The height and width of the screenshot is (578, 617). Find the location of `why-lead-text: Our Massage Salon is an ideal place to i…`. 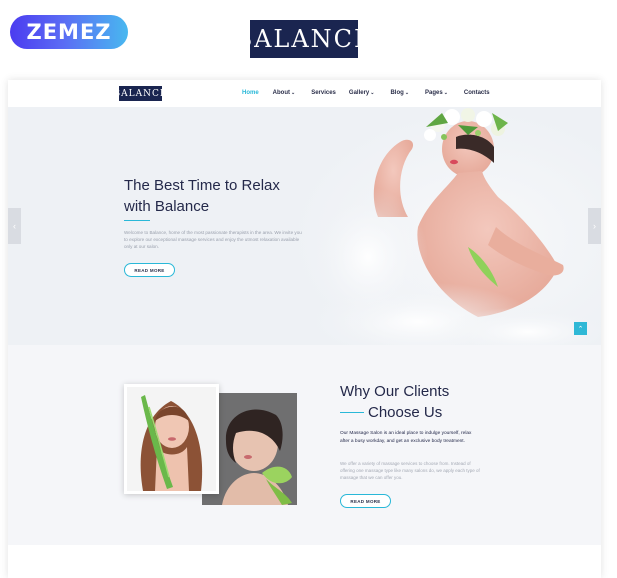

why-lead-text: Our Massage Salon is an ideal place to i… is located at coordinates (406, 437).